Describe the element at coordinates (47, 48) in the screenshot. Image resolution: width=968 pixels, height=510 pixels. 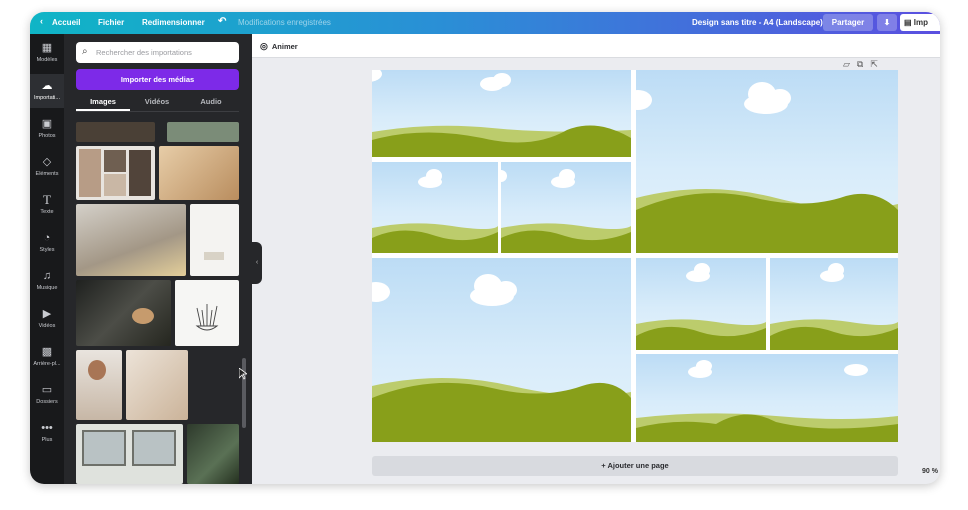
I see `templates-icon: ▦` at that location.